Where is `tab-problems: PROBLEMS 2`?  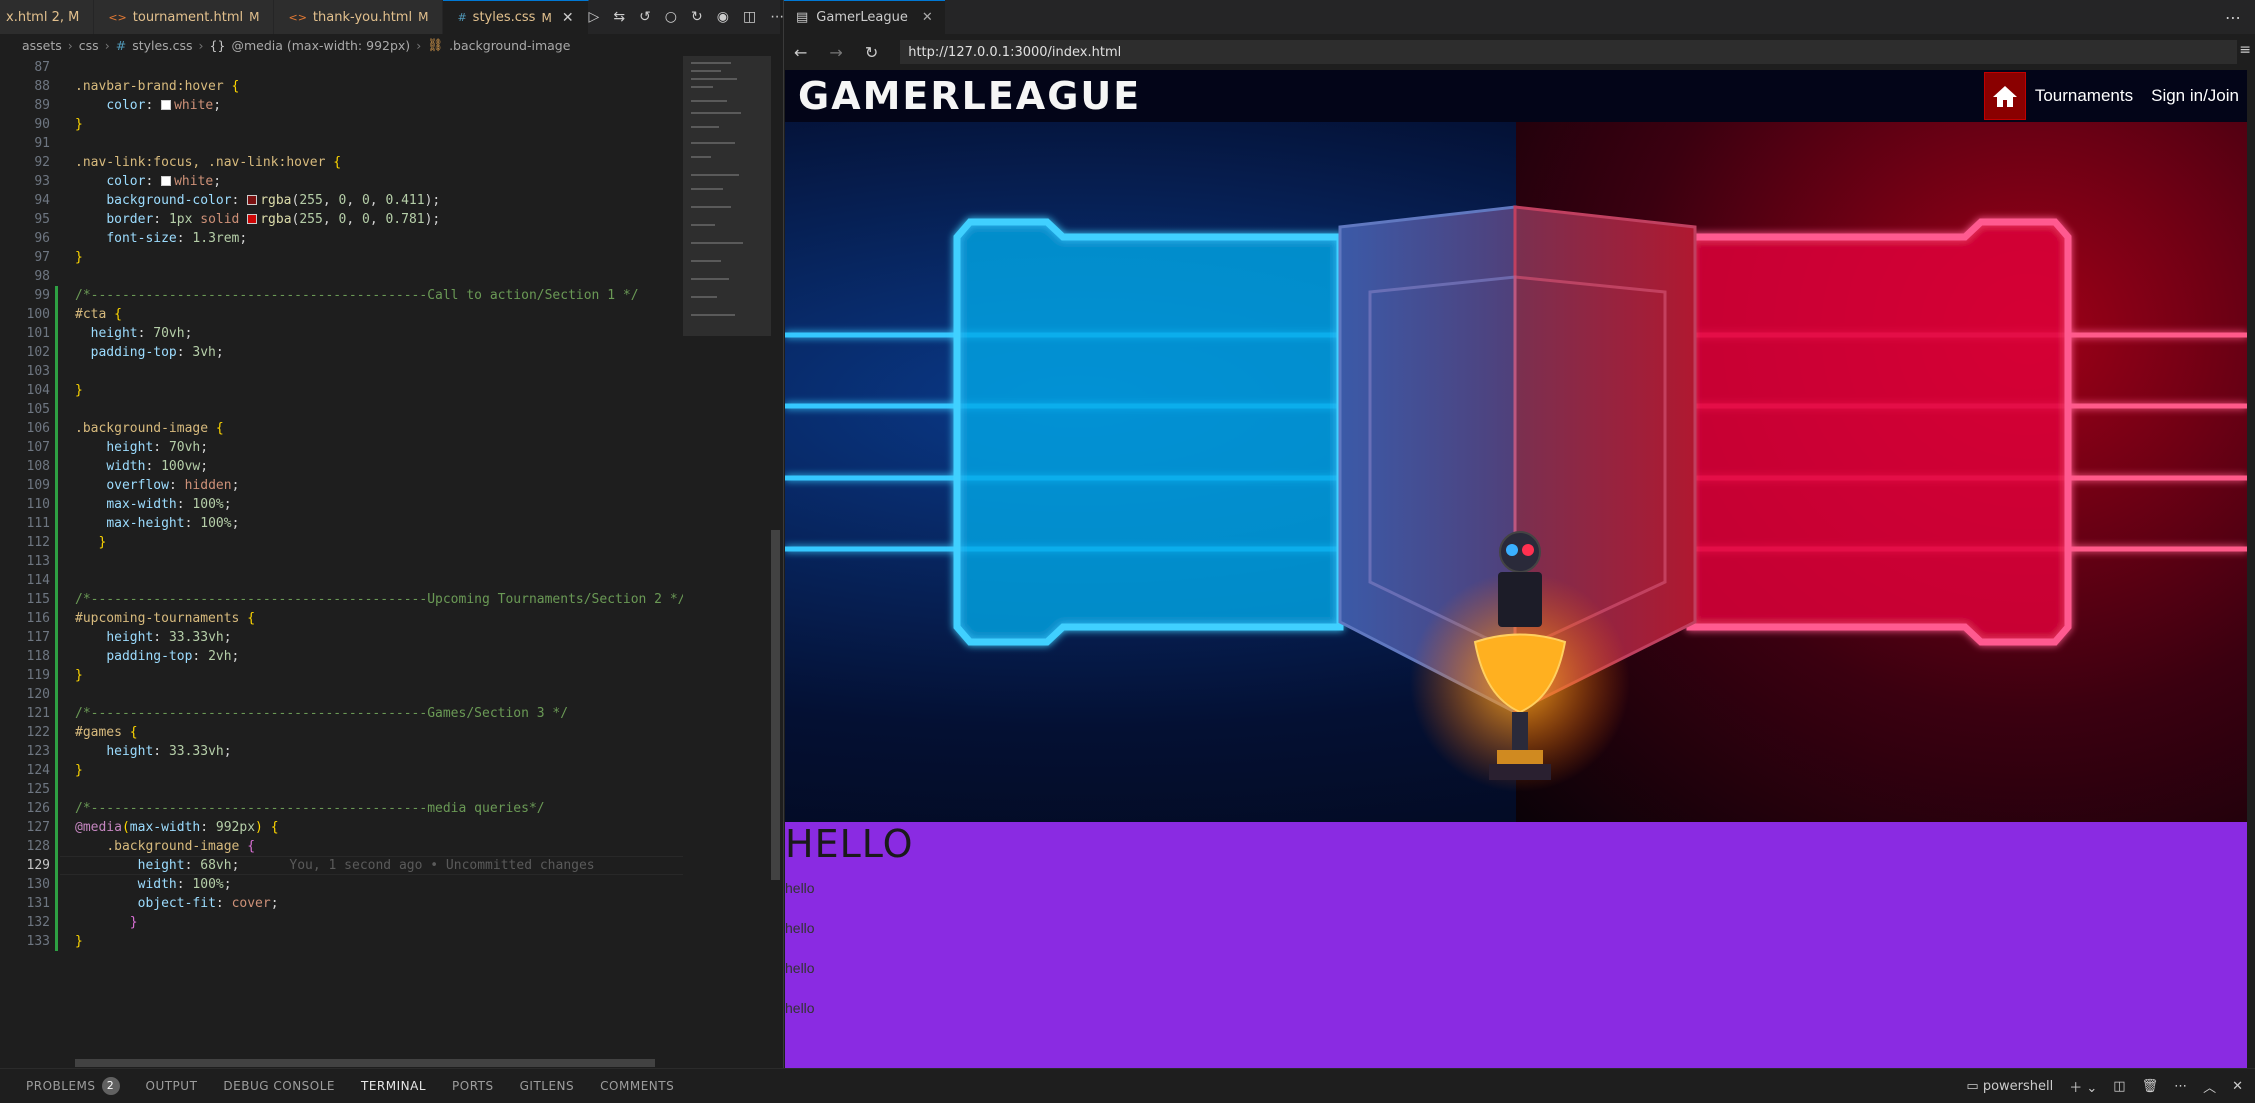 tab-problems: PROBLEMS 2 is located at coordinates (73, 1086).